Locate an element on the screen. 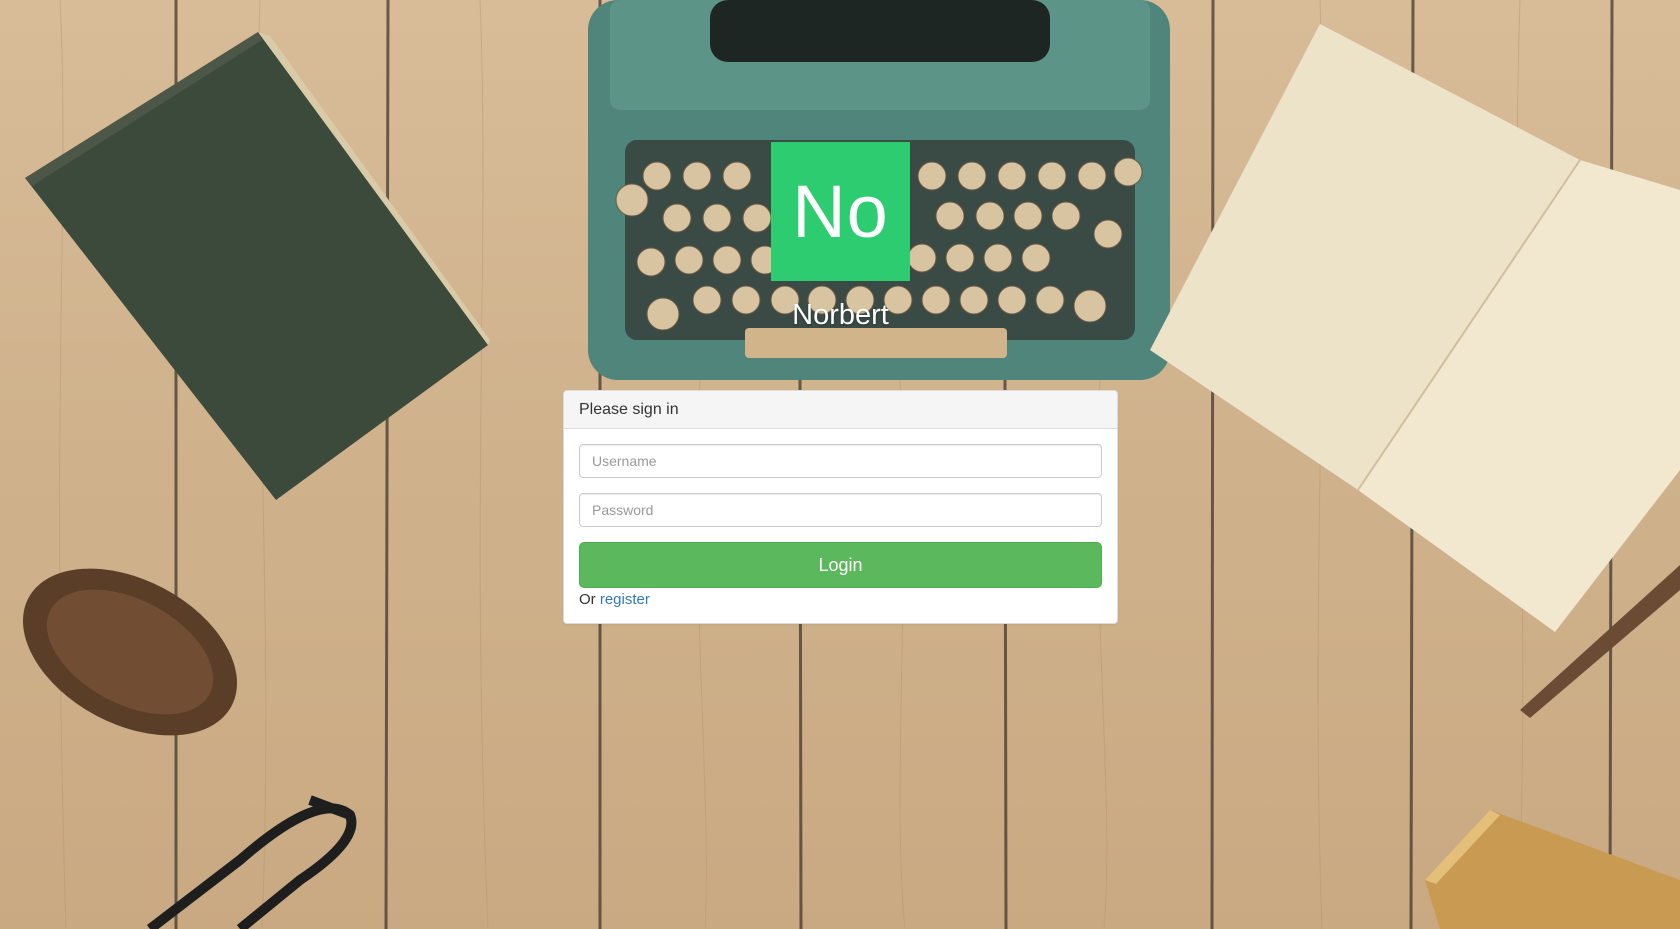 Image resolution: width=1680 pixels, height=929 pixels. panel-heading: Please sign in is located at coordinates (840, 410).